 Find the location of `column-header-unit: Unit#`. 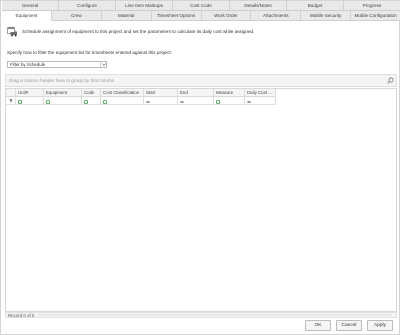

column-header-unit: Unit# is located at coordinates (30, 93).